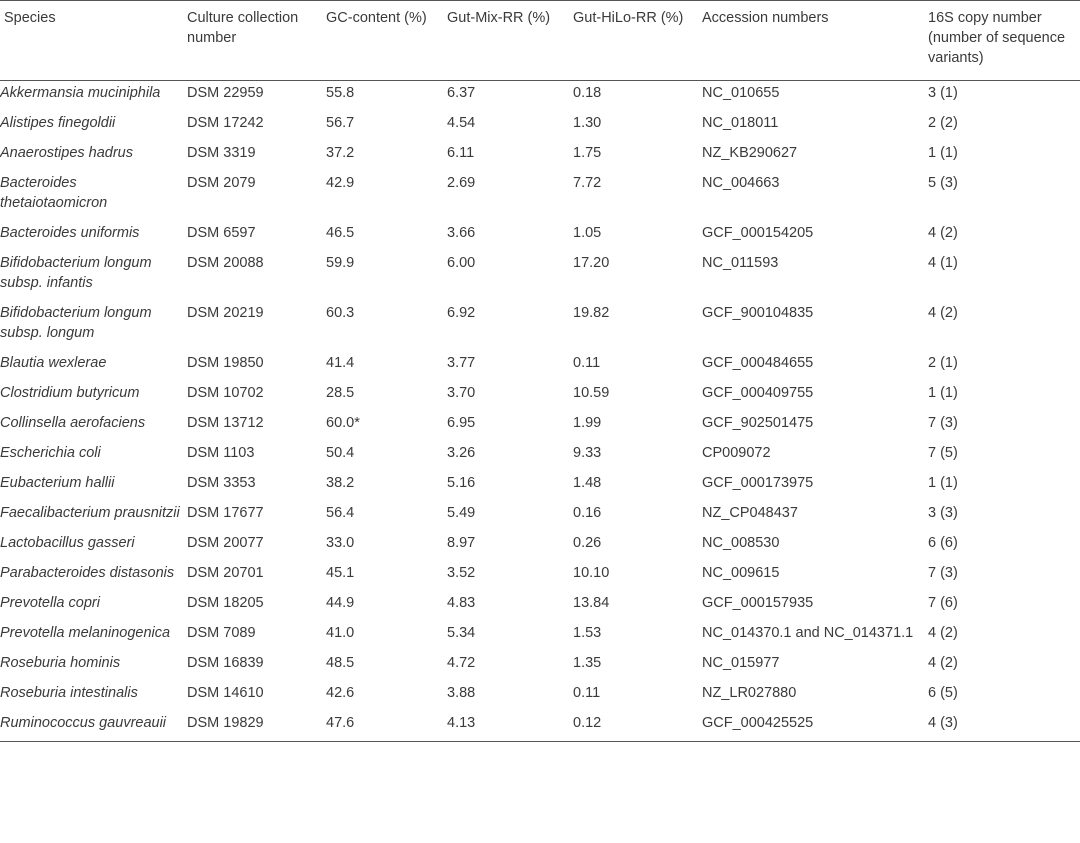 Image resolution: width=1080 pixels, height=843 pixels. Describe the element at coordinates (58, 123) in the screenshot. I see `species-name: Alistipes finegoldii` at that location.